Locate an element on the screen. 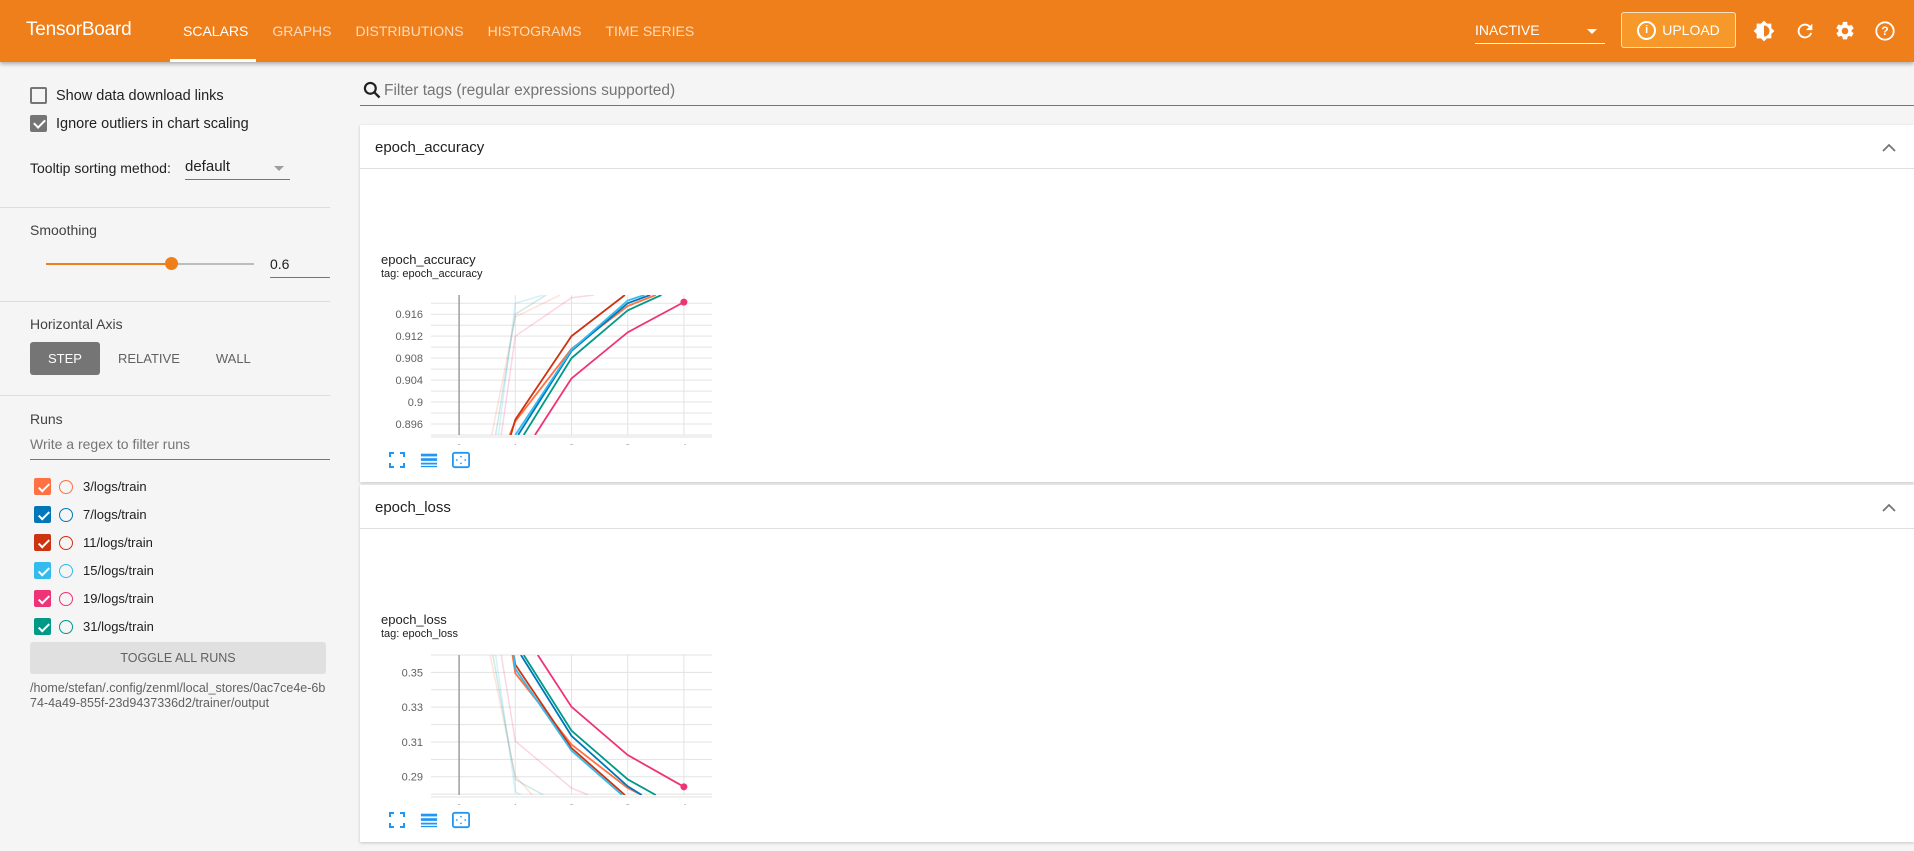 The image size is (1914, 851). plot-area is located at coordinates (587, 365).